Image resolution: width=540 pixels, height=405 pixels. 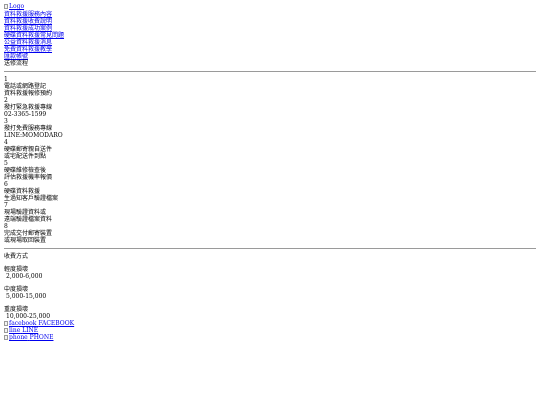 I want to click on price-tier-range: 10,000-25,000, so click(x=28, y=316).